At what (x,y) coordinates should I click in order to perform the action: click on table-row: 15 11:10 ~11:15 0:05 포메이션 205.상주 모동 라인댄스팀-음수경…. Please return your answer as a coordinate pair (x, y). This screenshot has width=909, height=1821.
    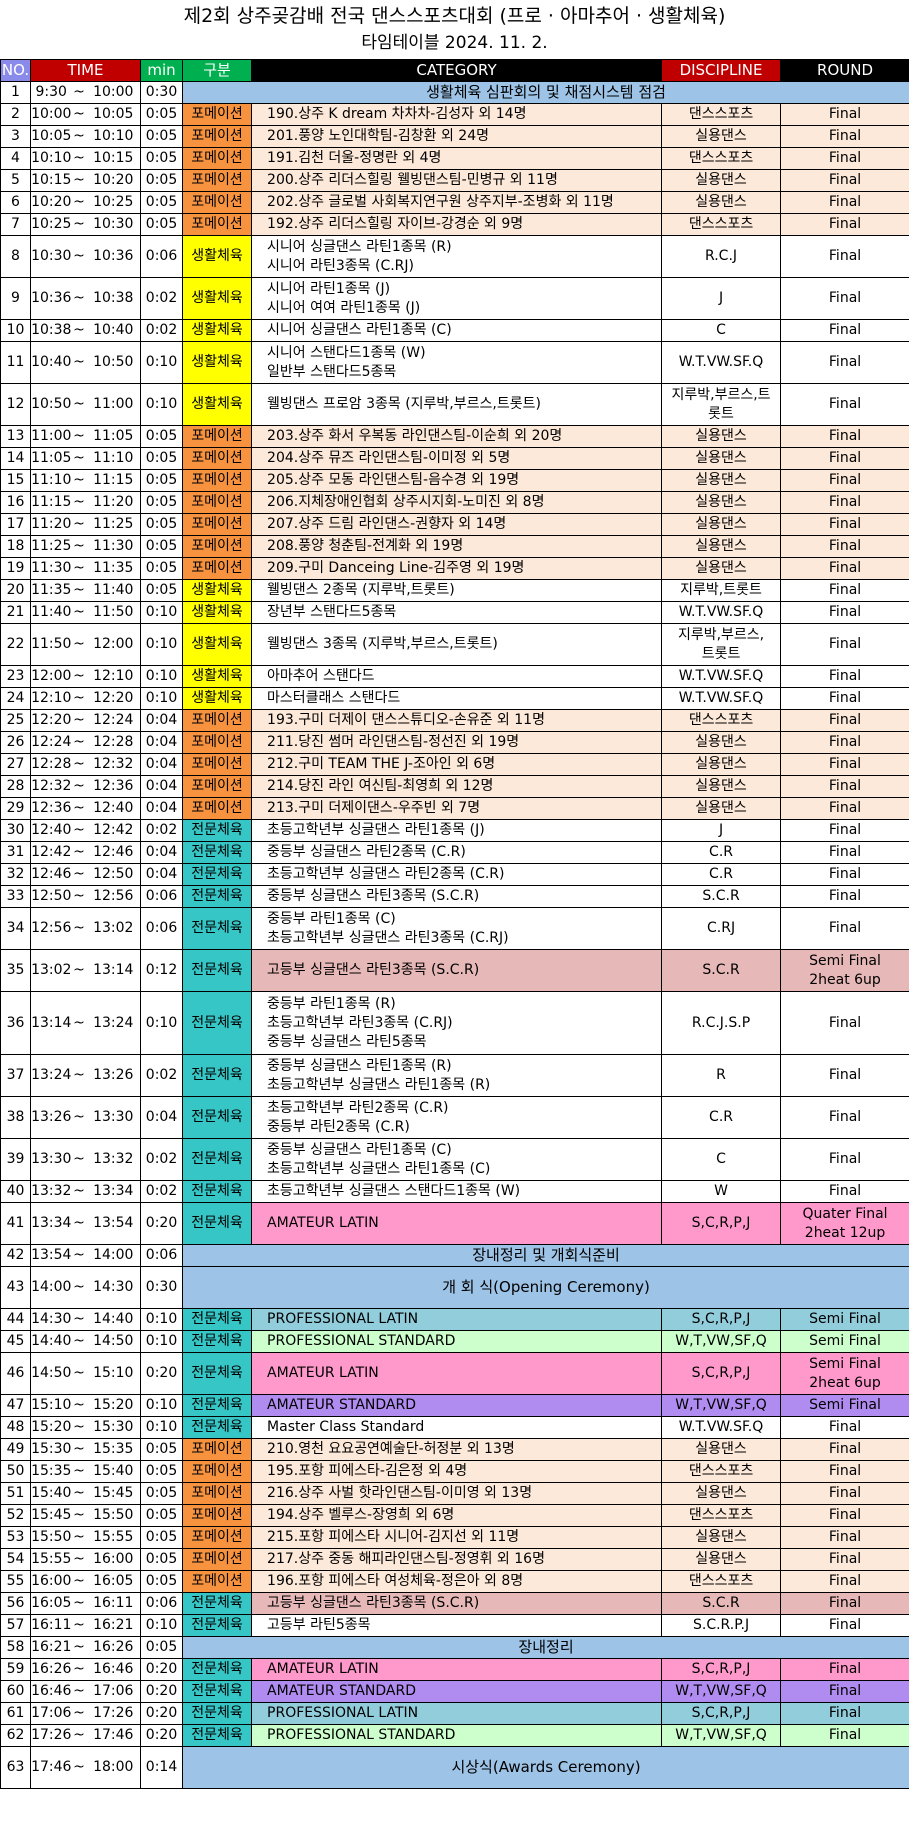
    Looking at the image, I should click on (454, 480).